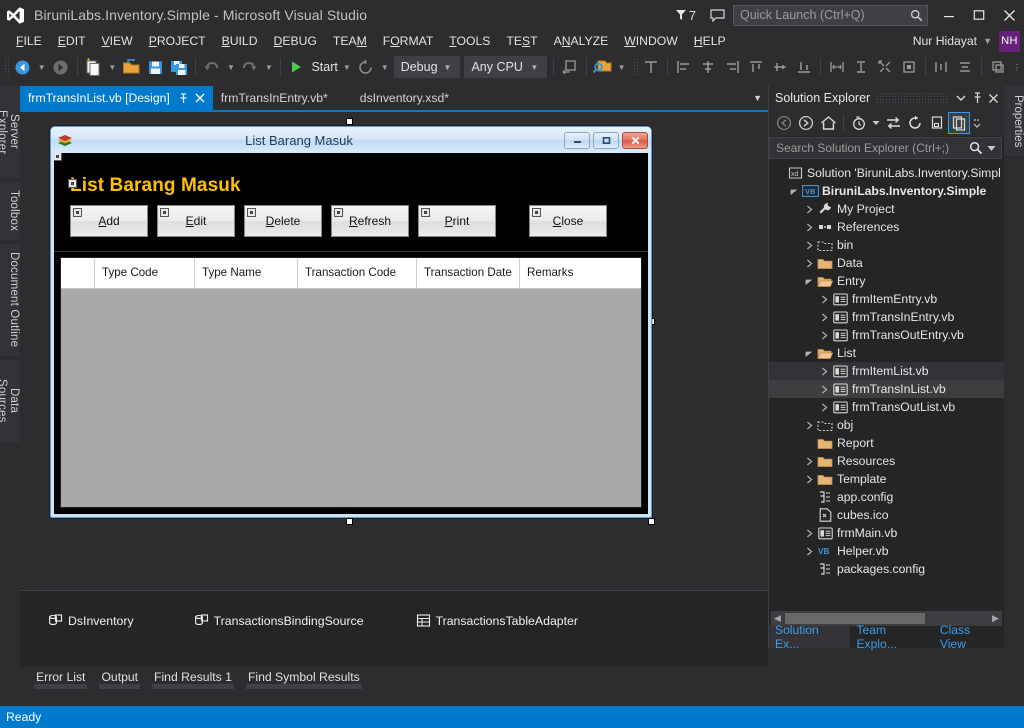 Image resolution: width=1024 pixels, height=728 pixels. I want to click on size-to-grid-button, so click(909, 67).